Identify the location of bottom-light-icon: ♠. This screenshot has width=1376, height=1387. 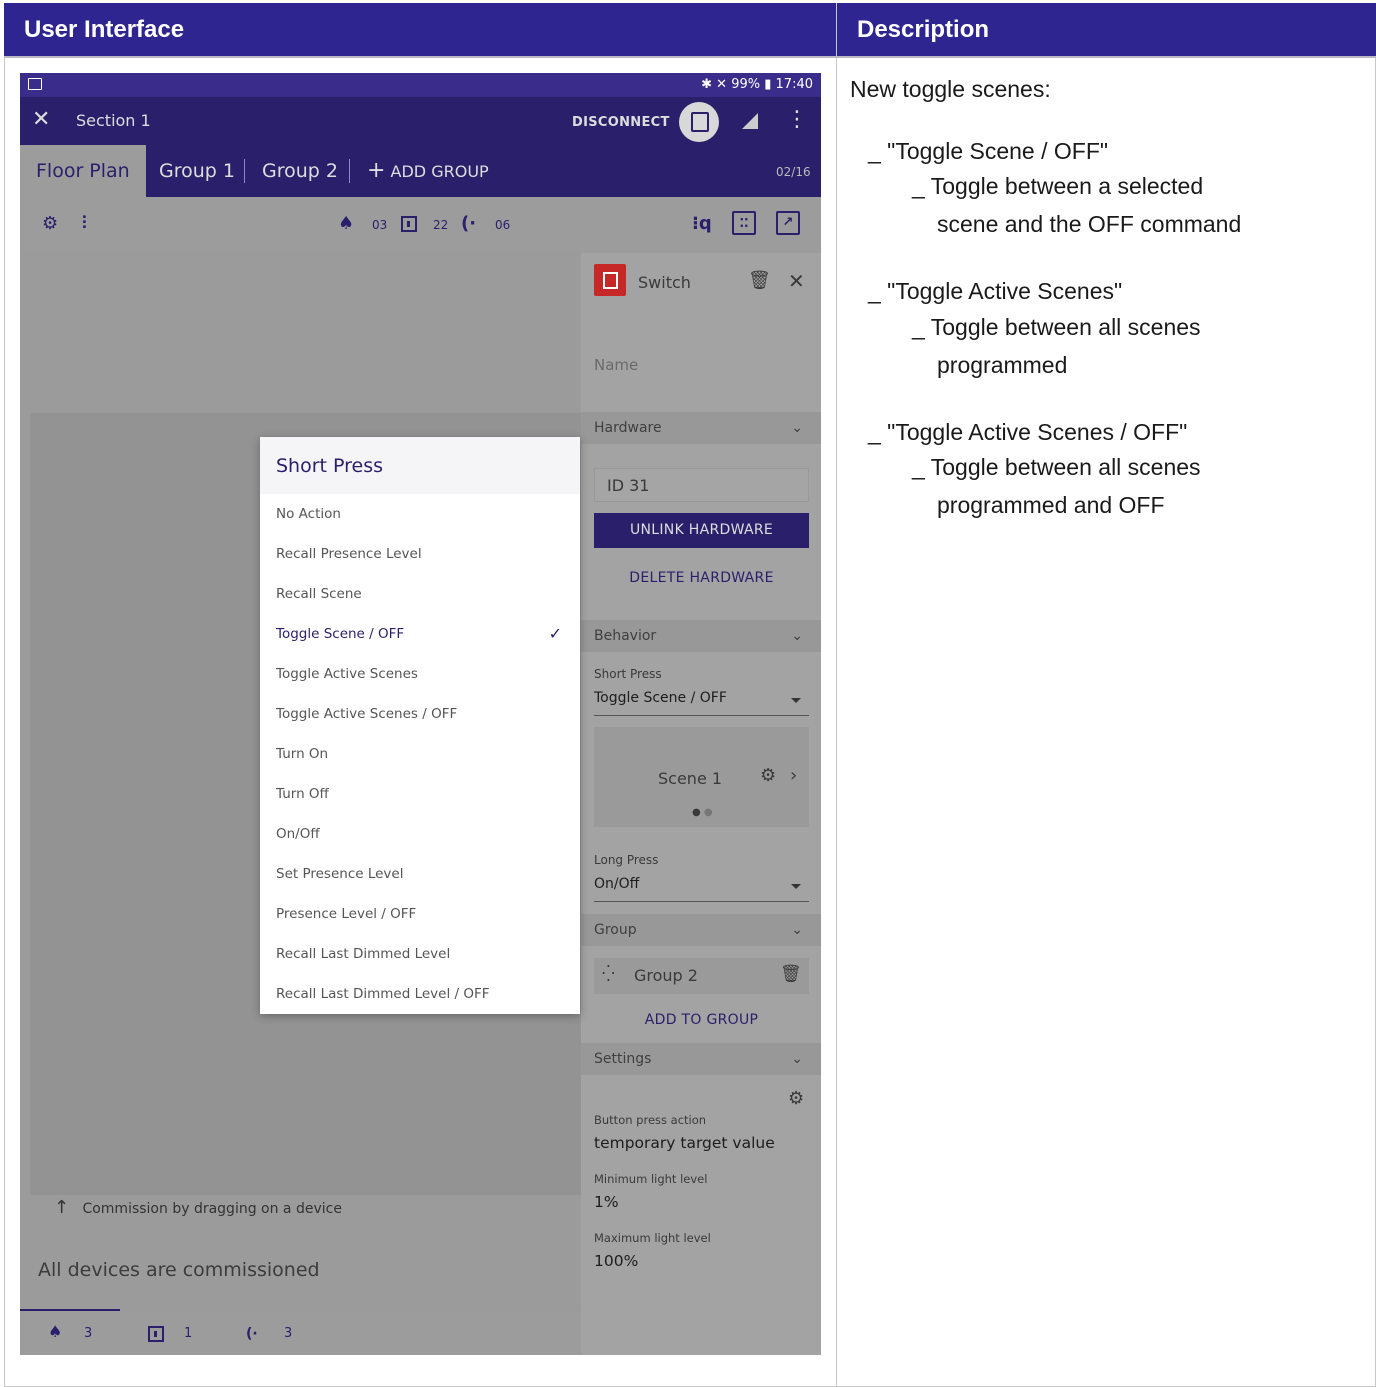
(55, 1331).